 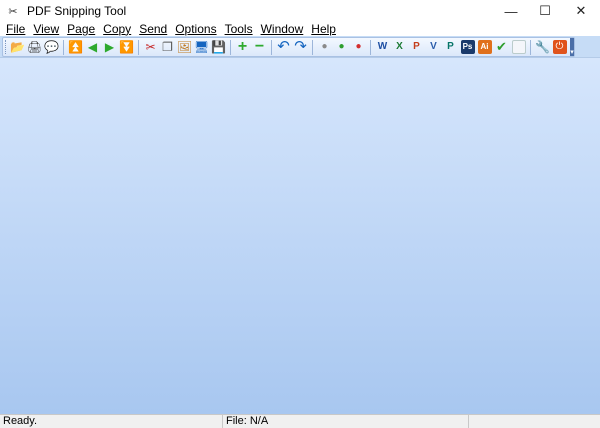 I want to click on screen-icon-glyph: 🖥, so click(x=201, y=47).